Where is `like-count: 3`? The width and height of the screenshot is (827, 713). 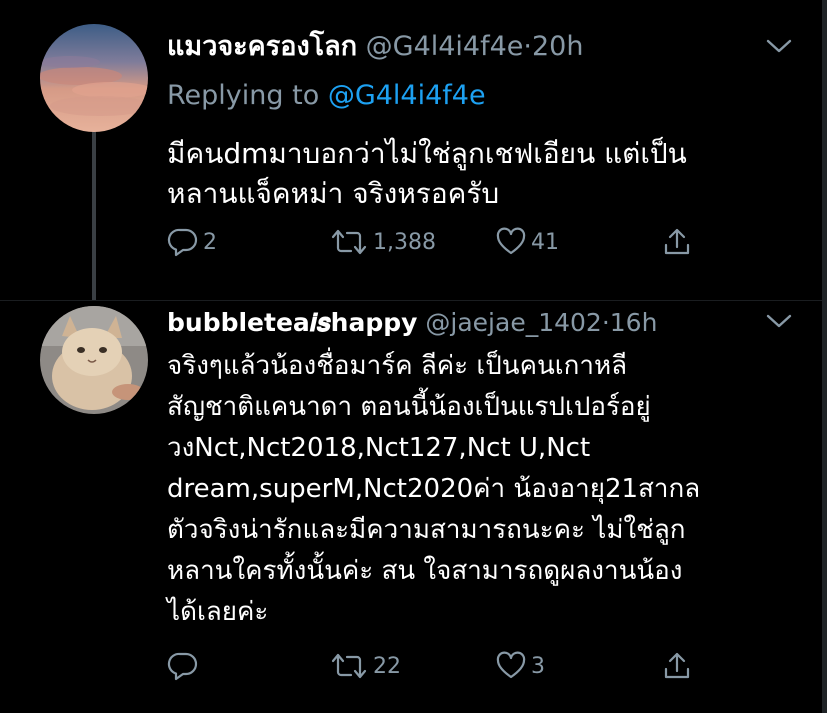
like-count: 3 is located at coordinates (538, 666).